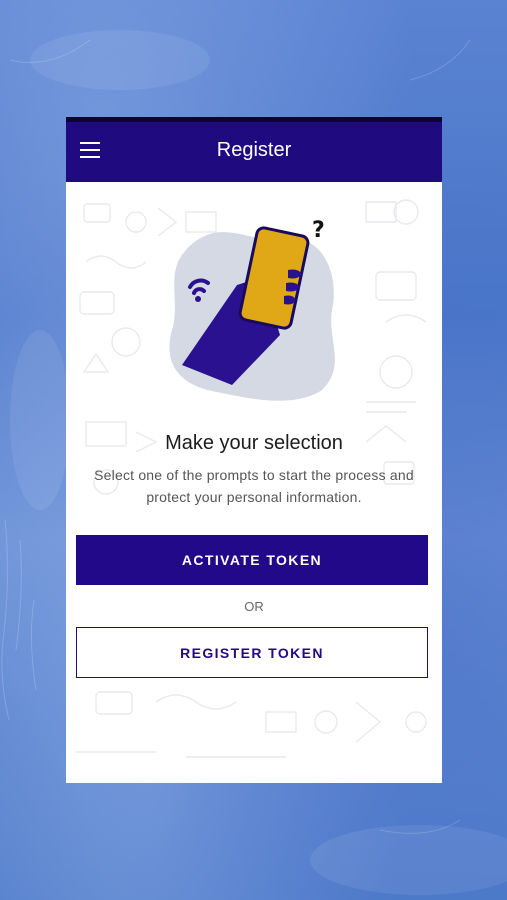 The image size is (507, 900). What do you see at coordinates (254, 443) in the screenshot?
I see `selection-heading: Make your selection` at bounding box center [254, 443].